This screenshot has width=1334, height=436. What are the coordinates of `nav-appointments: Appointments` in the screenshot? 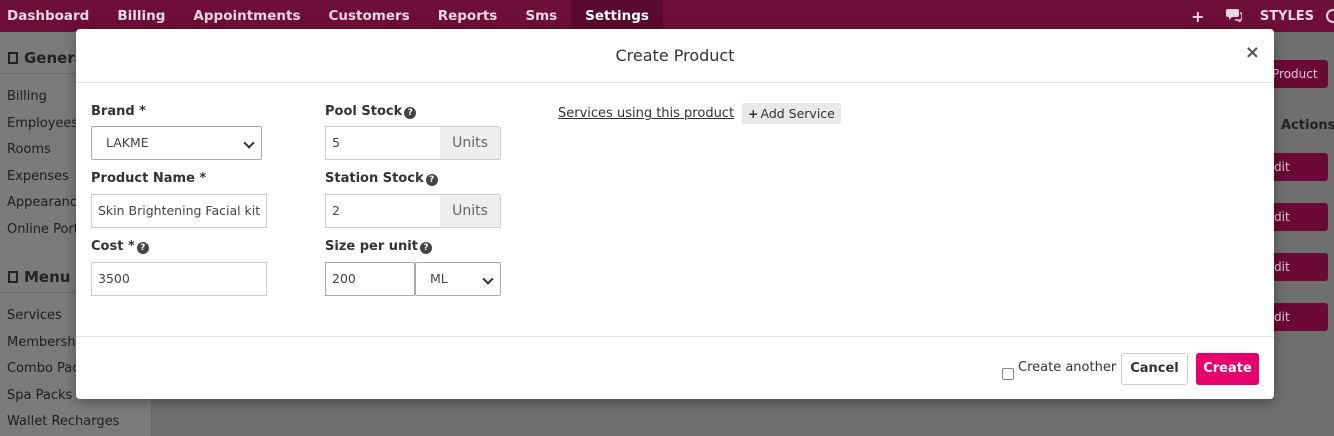 It's located at (246, 16).